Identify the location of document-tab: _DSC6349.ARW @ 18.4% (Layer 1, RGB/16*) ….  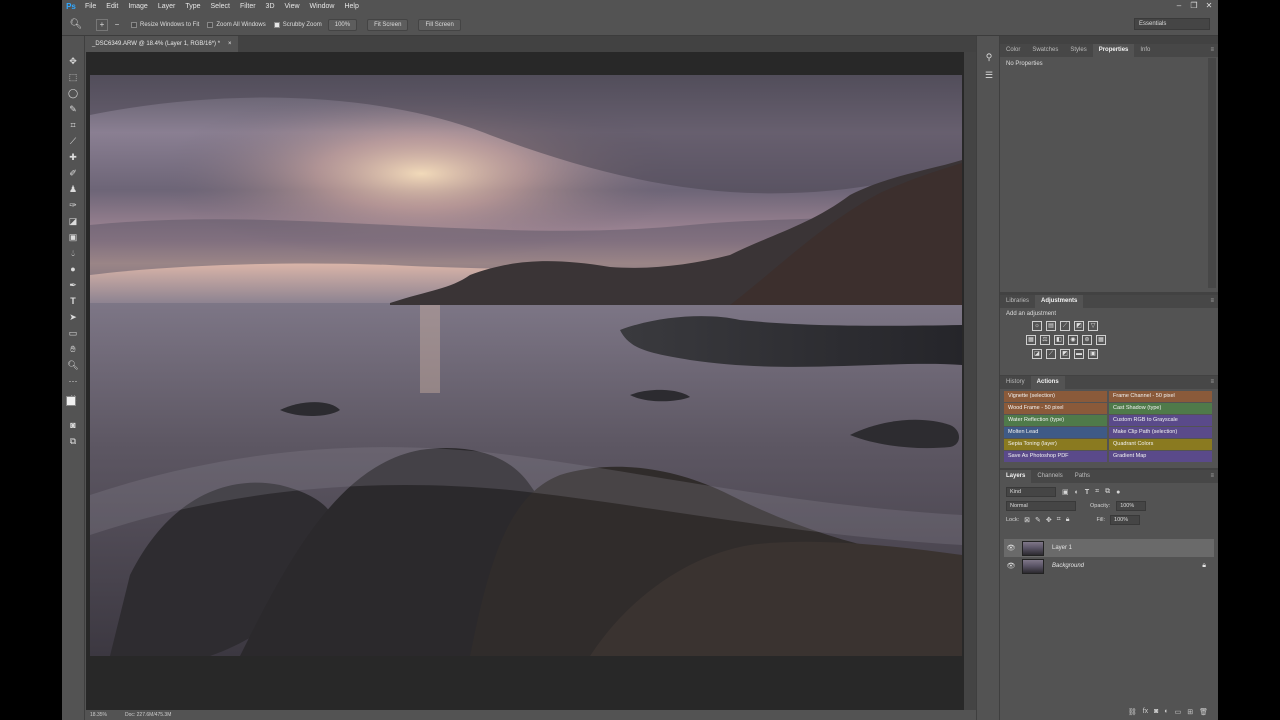
(162, 44).